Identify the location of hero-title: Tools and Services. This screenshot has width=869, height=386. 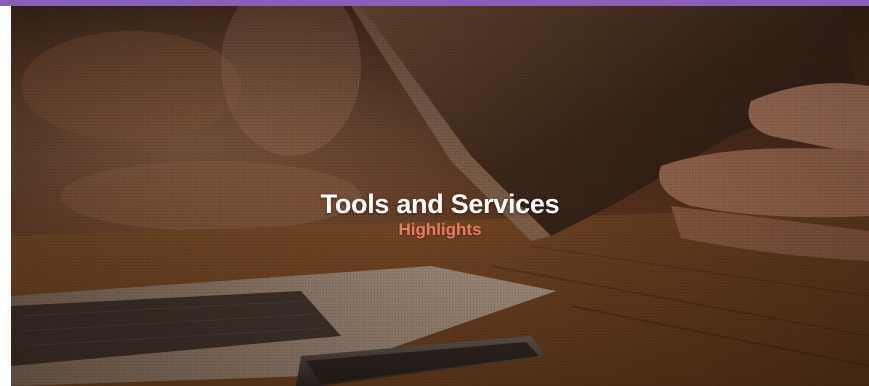
(440, 204).